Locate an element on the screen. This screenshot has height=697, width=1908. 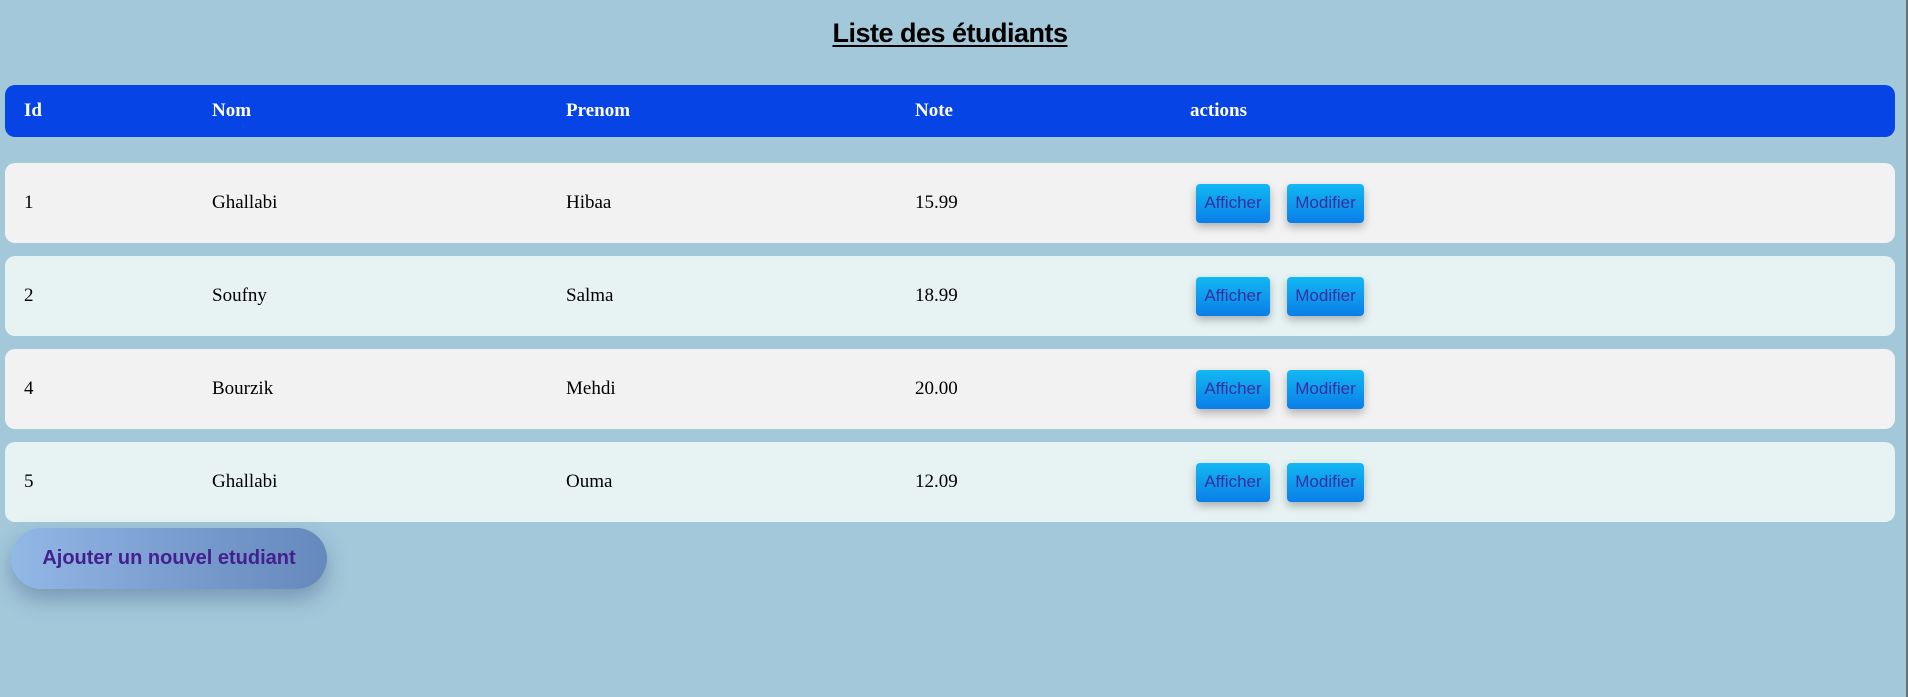
page-title: Liste des étudiants is located at coordinates (950, 33).